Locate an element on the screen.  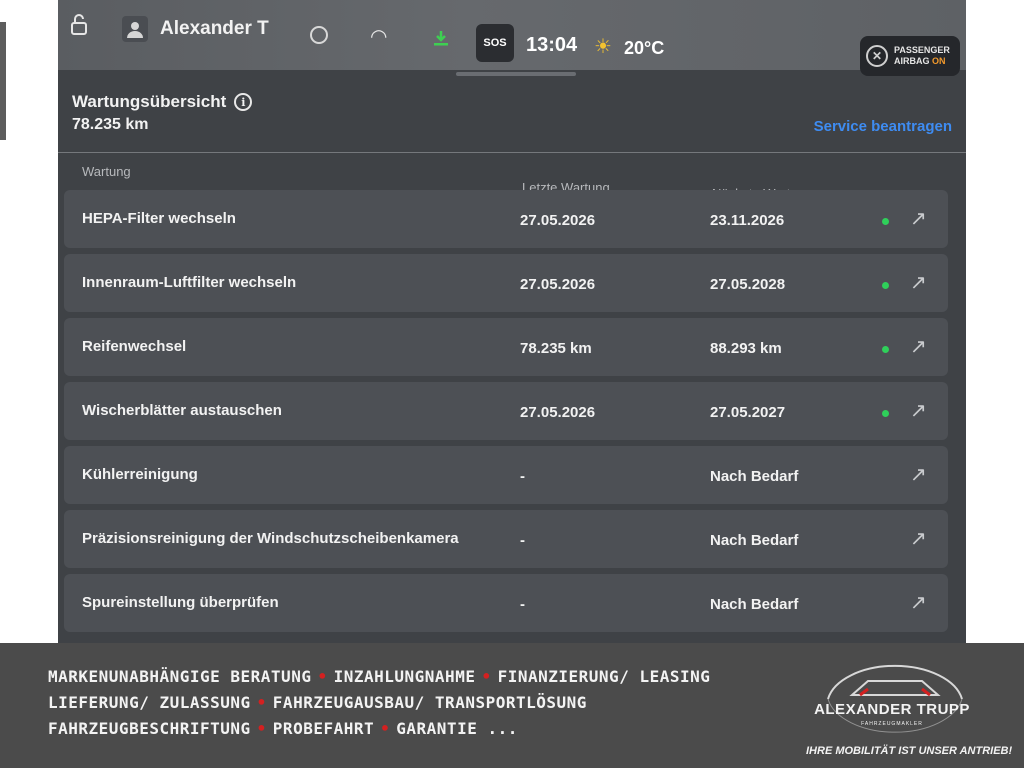
service-request-link: Service beantragen is located at coordinates (883, 126).